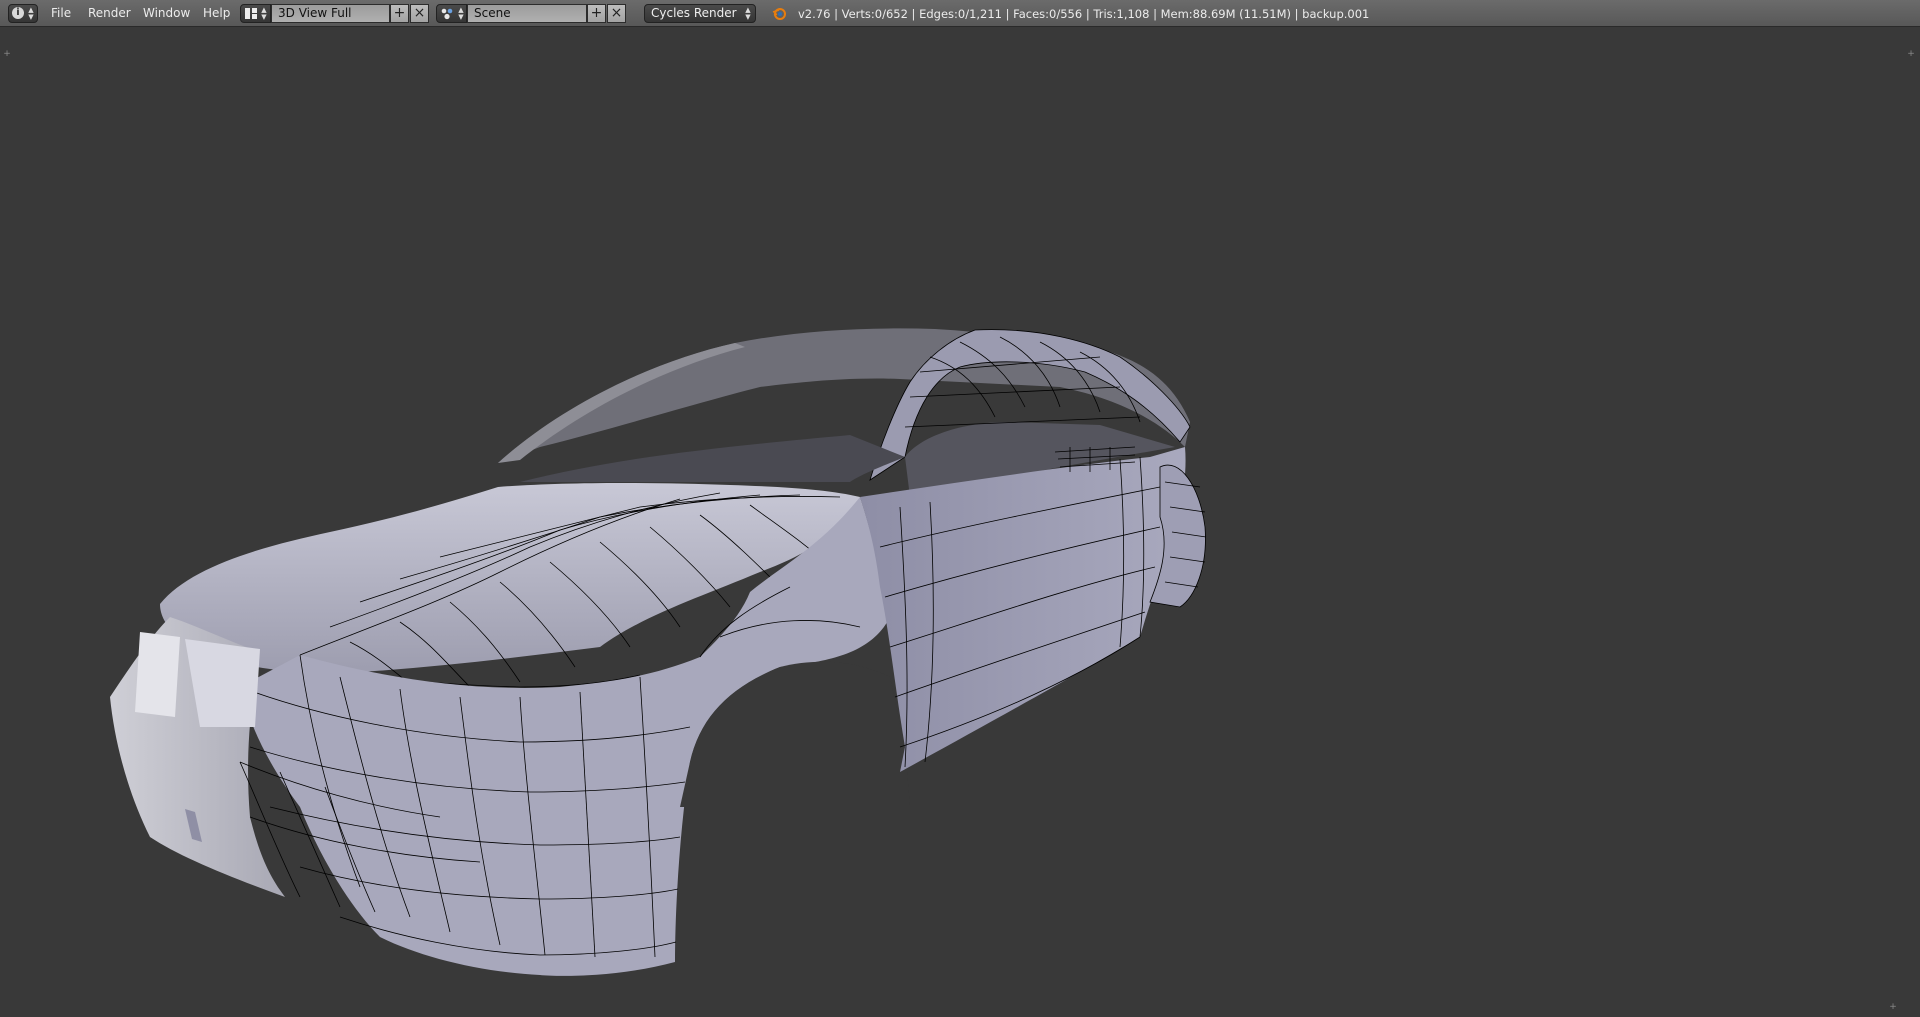  Describe the element at coordinates (694, 13) in the screenshot. I see `render-engine-label: Cycles Render` at that location.